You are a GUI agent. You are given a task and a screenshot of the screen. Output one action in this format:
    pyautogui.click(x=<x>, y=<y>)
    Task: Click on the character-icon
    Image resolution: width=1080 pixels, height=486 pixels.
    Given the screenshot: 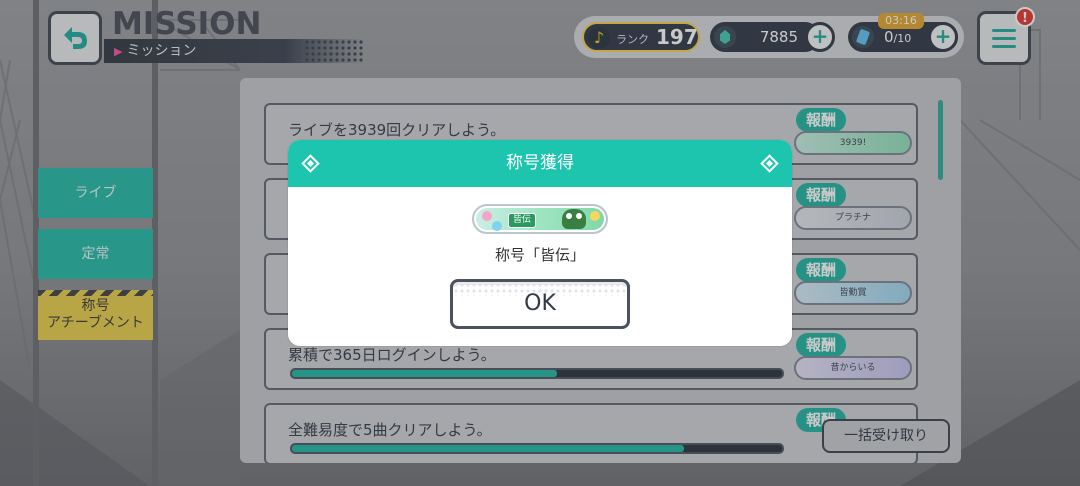 What is the action you would take?
    pyautogui.click(x=574, y=219)
    